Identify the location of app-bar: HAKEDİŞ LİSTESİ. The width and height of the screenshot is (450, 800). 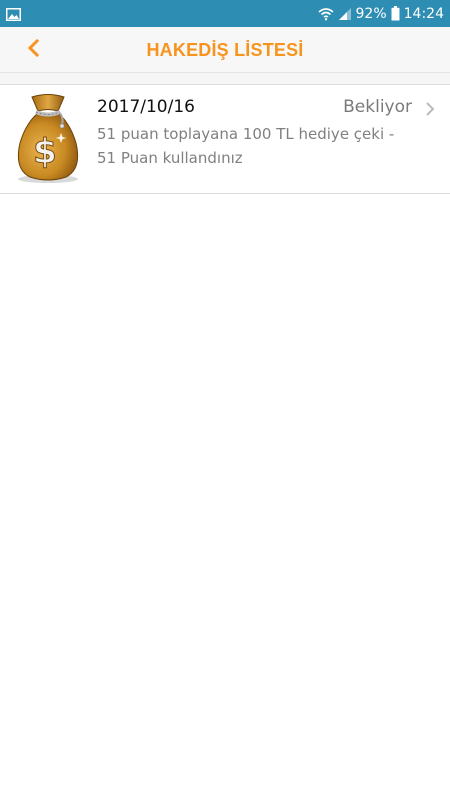
(225, 50).